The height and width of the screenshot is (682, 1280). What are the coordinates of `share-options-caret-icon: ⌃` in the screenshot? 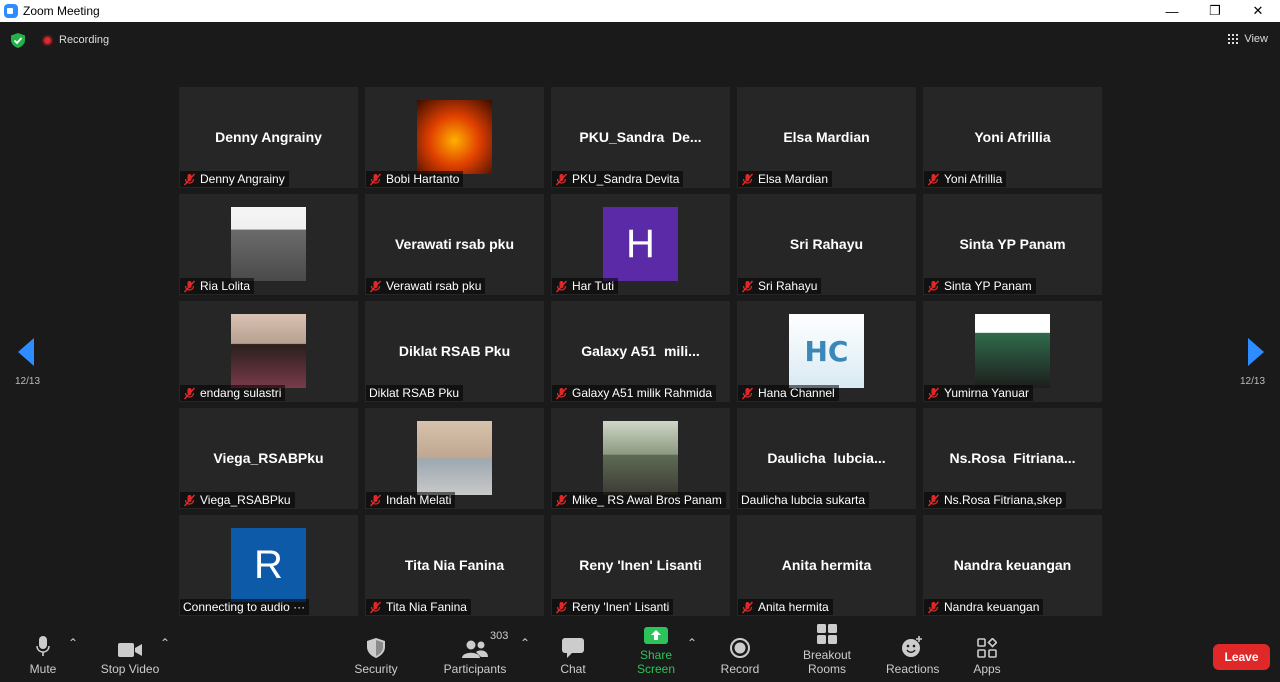 It's located at (692, 643).